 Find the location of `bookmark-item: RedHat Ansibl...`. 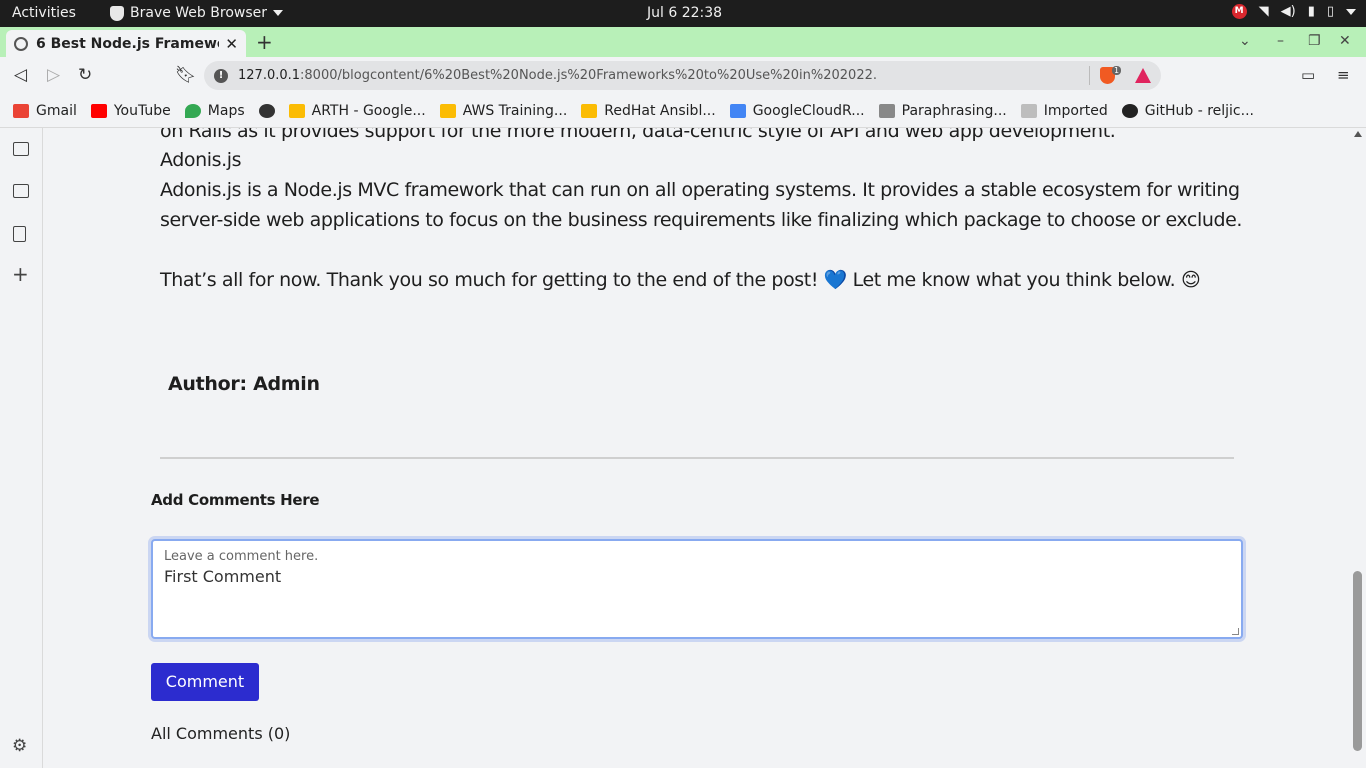

bookmark-item: RedHat Ansibl... is located at coordinates (648, 111).